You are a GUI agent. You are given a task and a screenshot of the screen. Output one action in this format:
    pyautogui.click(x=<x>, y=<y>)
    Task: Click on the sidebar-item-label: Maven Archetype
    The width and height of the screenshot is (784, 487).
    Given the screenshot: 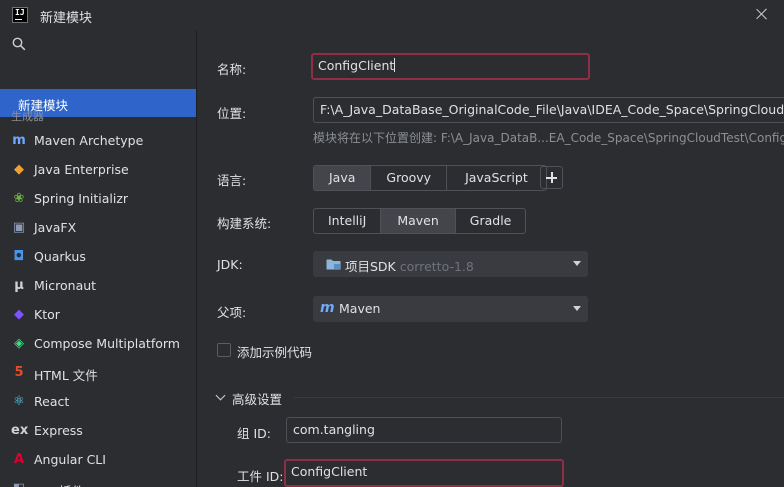 What is the action you would take?
    pyautogui.click(x=89, y=140)
    